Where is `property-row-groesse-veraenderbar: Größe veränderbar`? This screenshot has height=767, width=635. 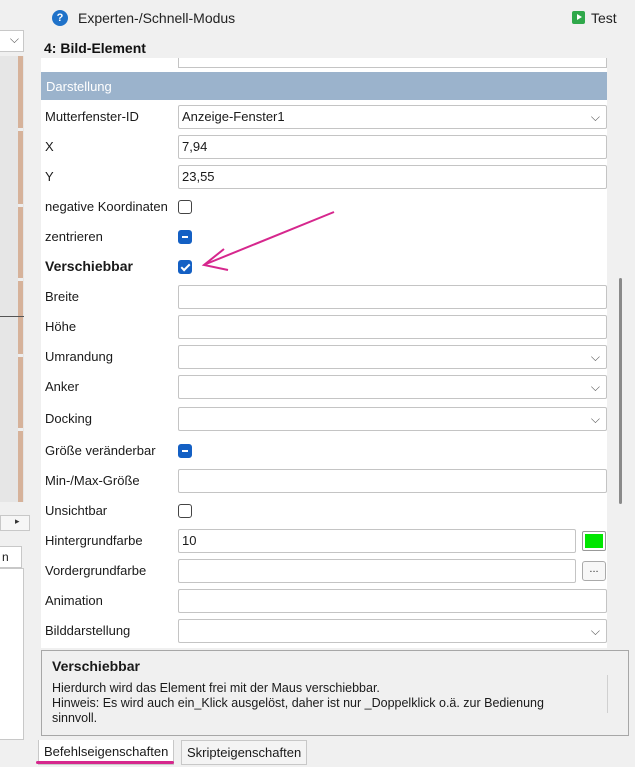
property-row-groesse-veraenderbar: Größe veränderbar is located at coordinates (324, 451).